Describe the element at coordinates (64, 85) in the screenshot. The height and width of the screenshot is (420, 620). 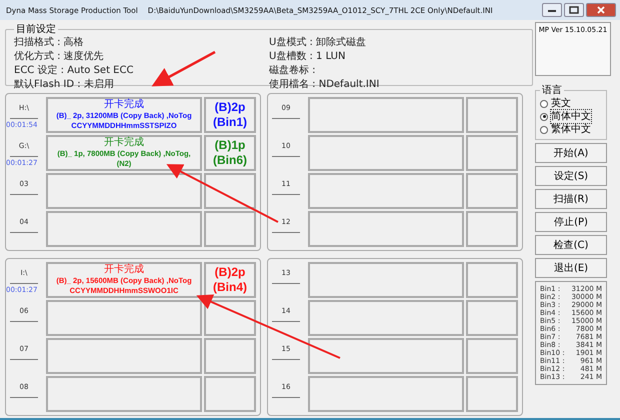
I see `setting-text: 默认Flash ID : 未启用` at that location.